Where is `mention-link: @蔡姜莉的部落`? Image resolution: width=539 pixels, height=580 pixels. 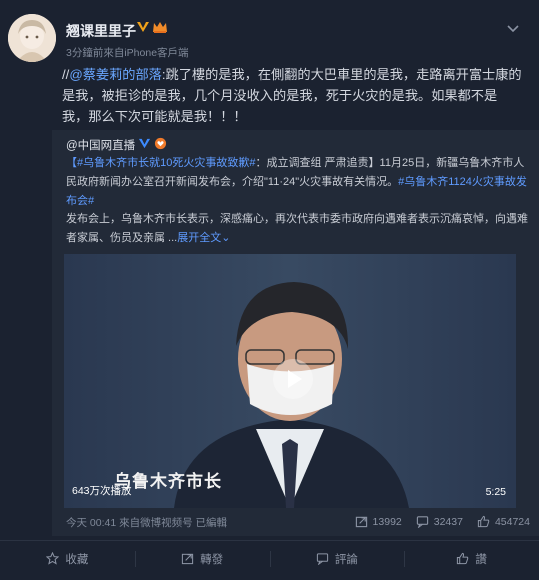 mention-link: @蔡姜莉的部落 is located at coordinates (115, 74).